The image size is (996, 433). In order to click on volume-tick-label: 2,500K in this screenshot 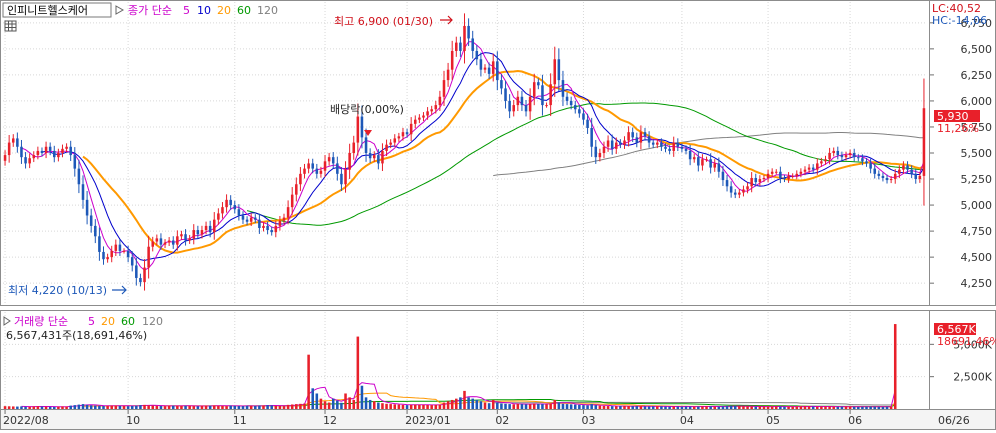, I will do `click(972, 377)`.